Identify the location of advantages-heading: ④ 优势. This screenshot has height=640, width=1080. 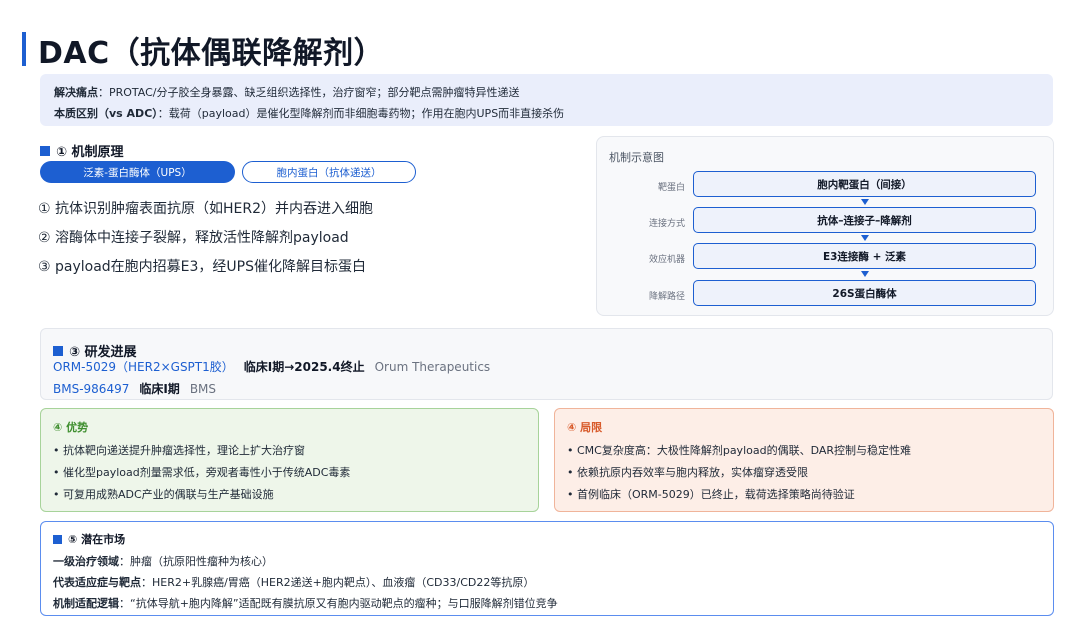
(71, 427).